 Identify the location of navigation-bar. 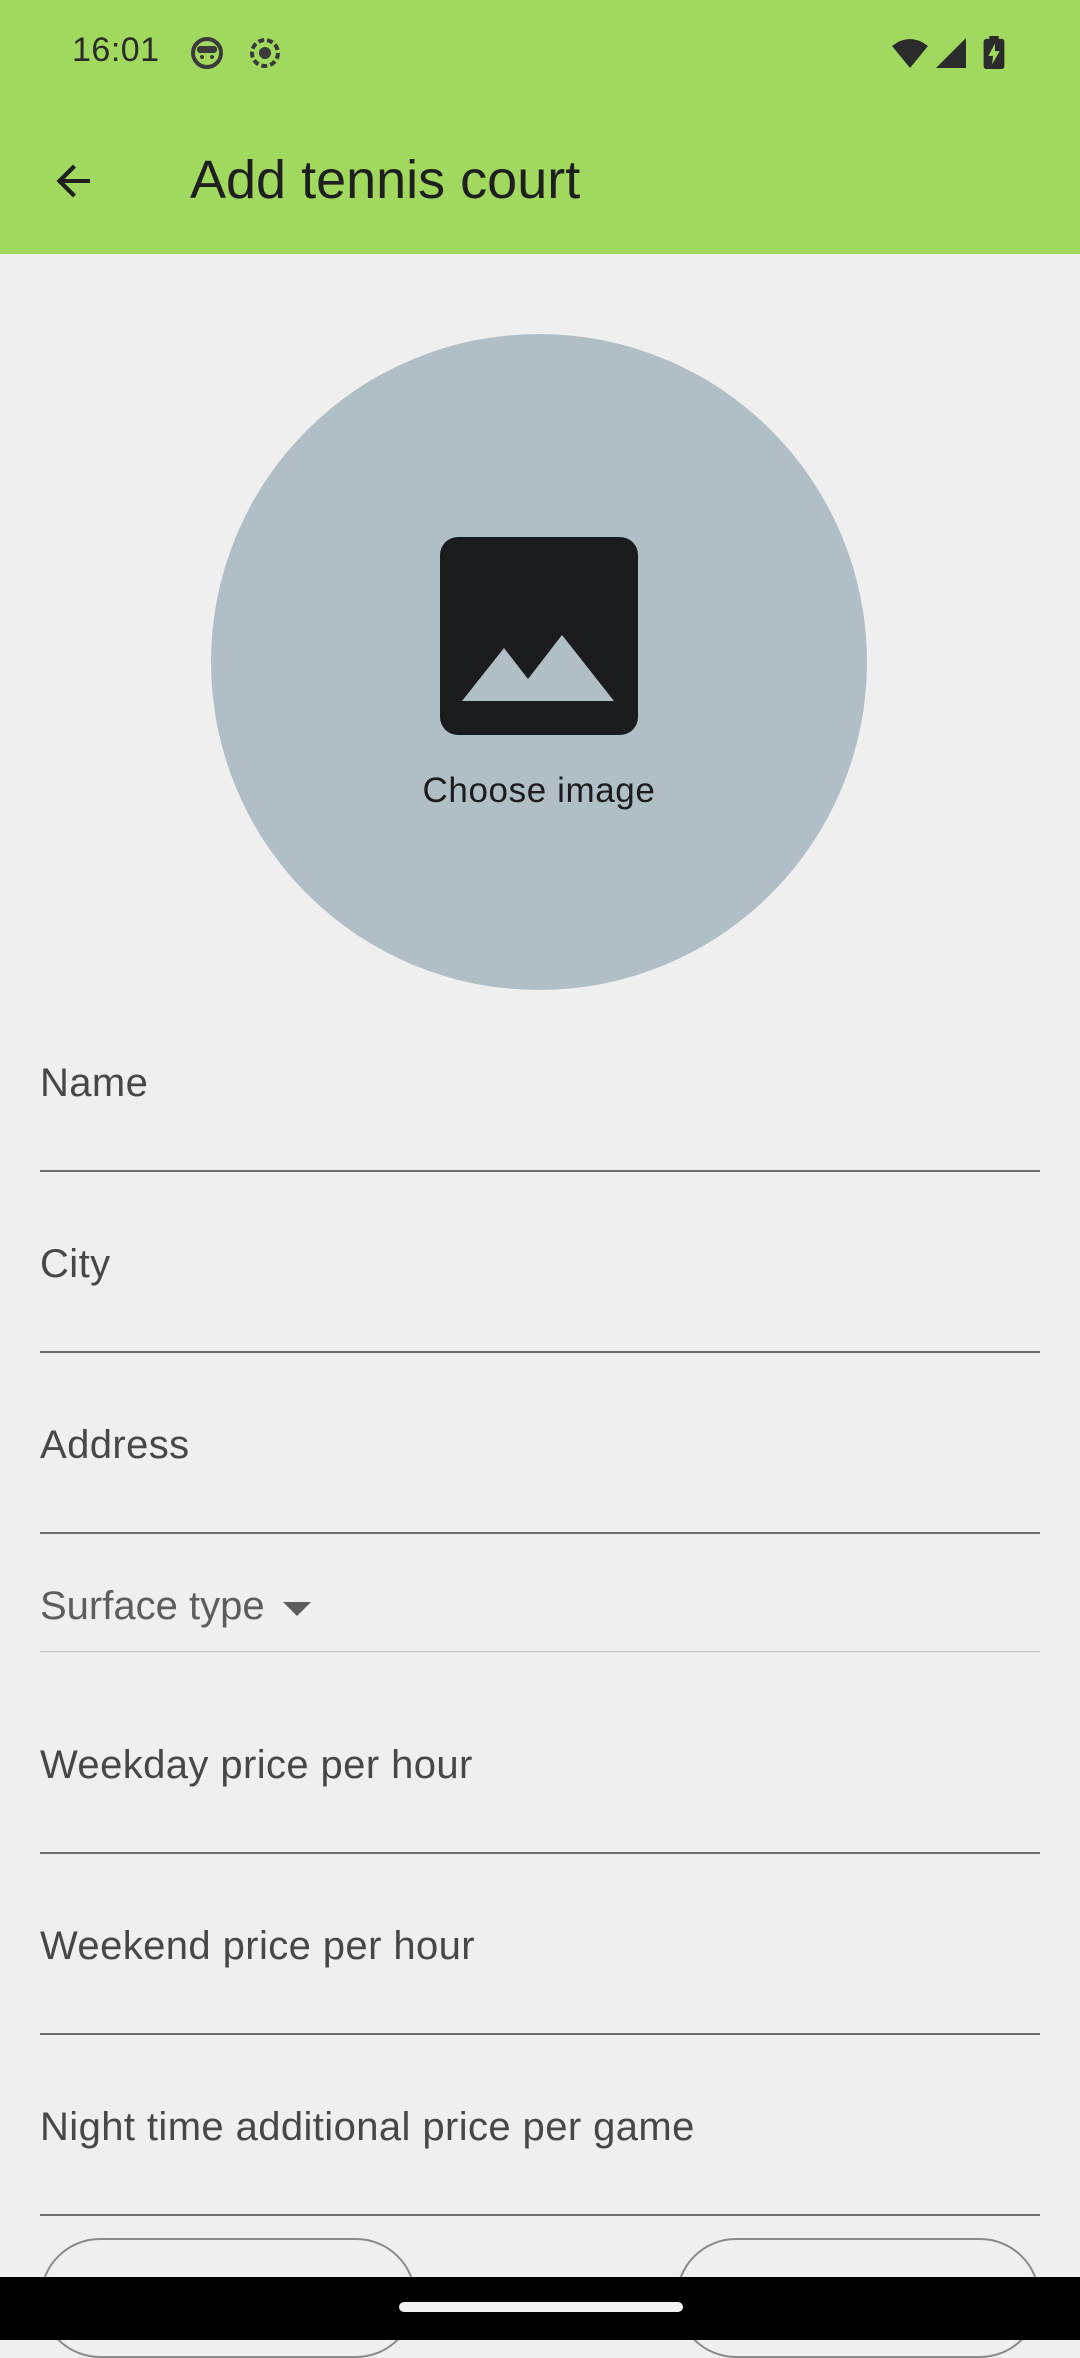
(540, 2308).